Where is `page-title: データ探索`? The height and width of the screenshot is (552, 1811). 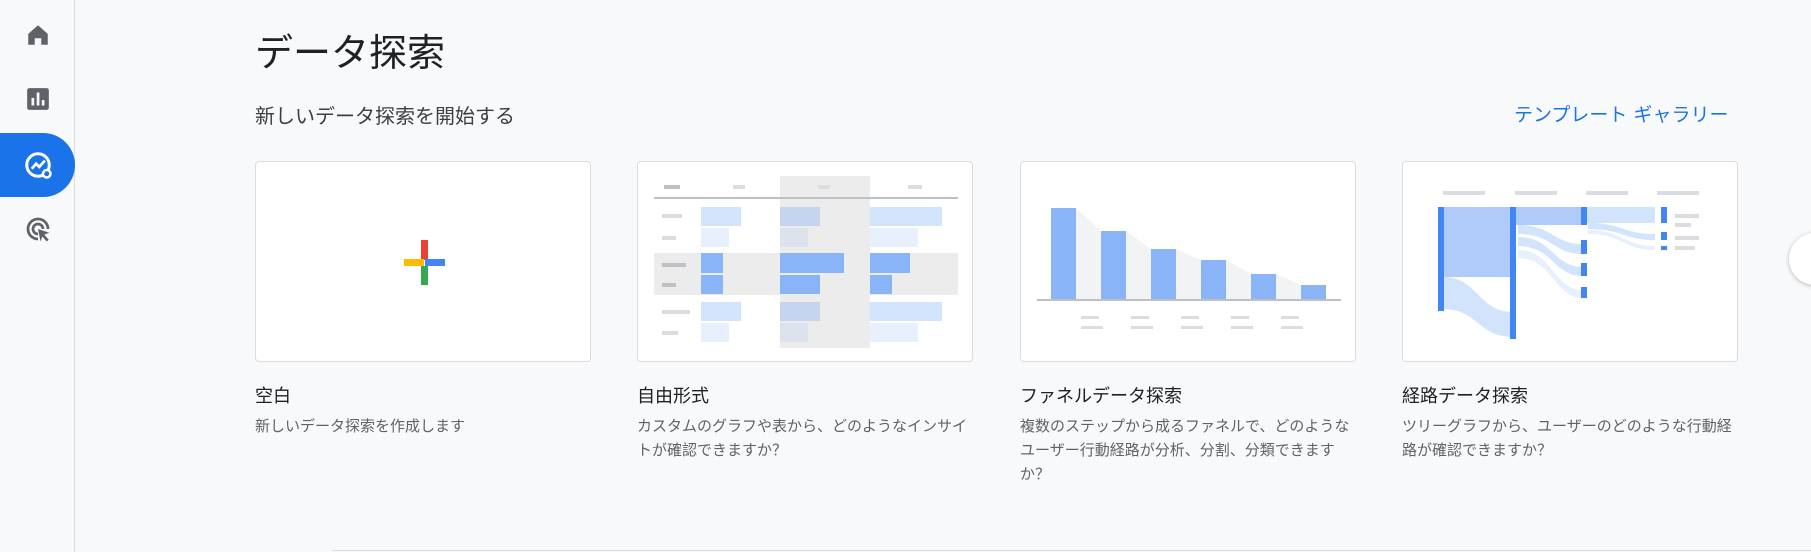 page-title: データ探索 is located at coordinates (350, 53).